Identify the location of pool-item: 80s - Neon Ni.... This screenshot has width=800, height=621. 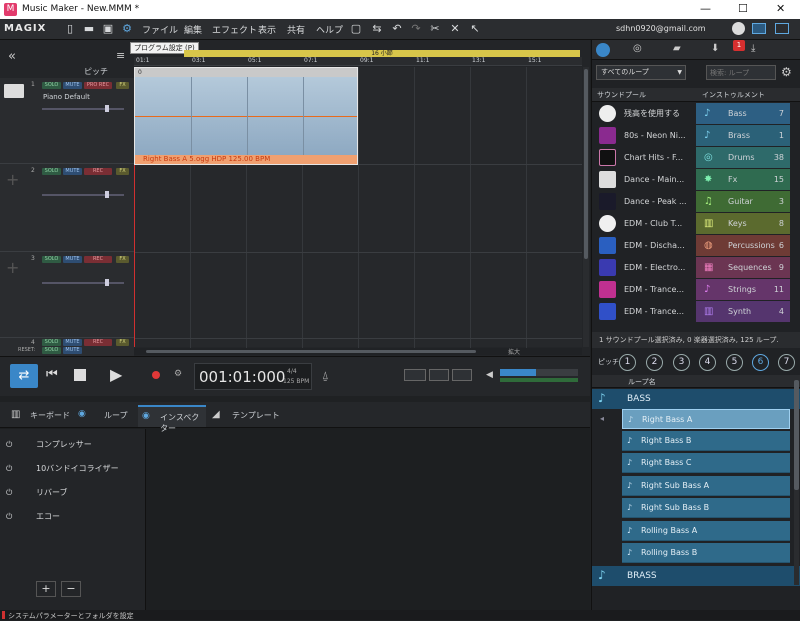
(641, 135).